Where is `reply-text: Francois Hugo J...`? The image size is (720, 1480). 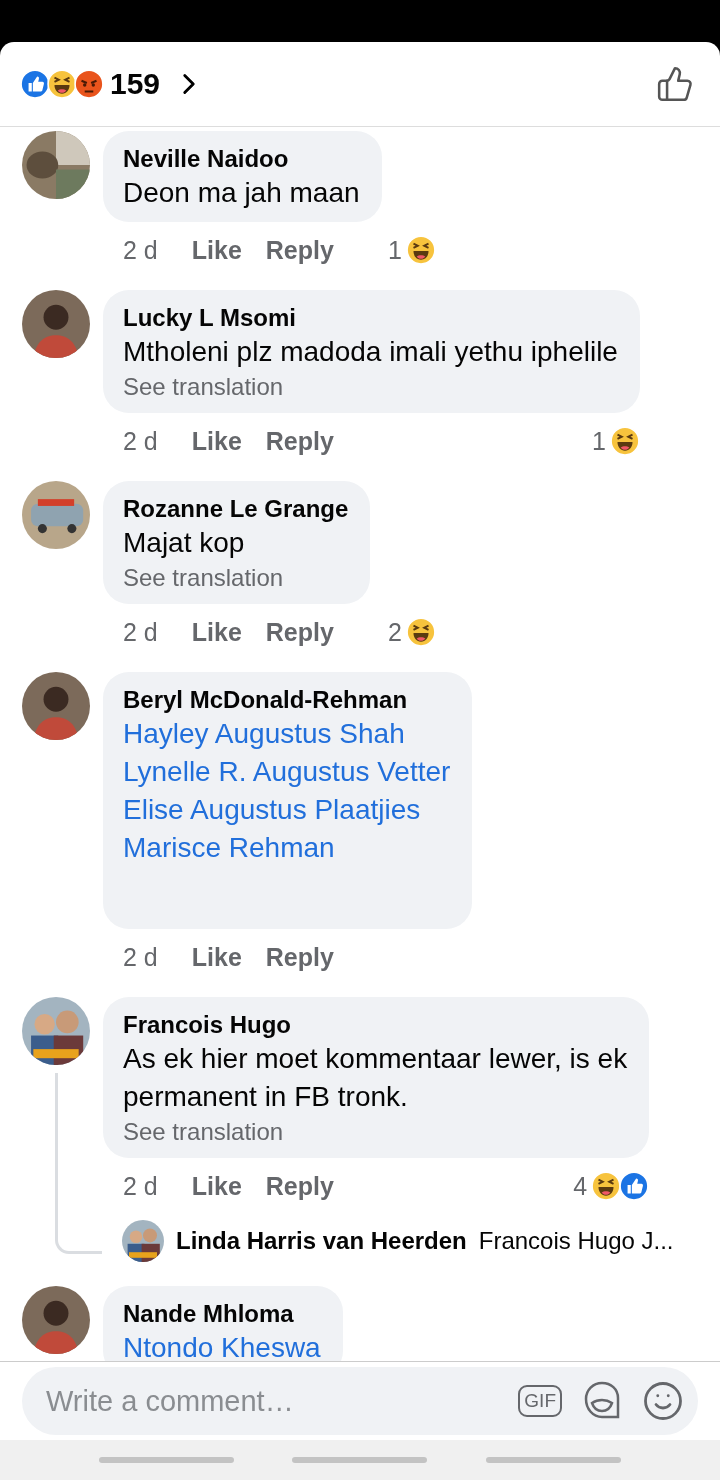 reply-text: Francois Hugo J... is located at coordinates (576, 1241).